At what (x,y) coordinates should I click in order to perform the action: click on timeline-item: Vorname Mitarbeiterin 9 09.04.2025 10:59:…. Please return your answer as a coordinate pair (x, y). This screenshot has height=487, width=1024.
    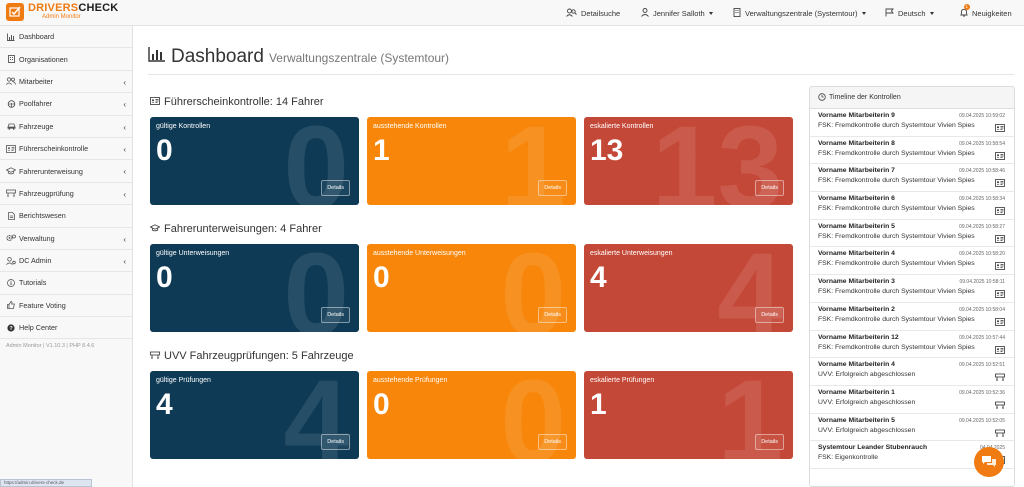
    Looking at the image, I should click on (912, 123).